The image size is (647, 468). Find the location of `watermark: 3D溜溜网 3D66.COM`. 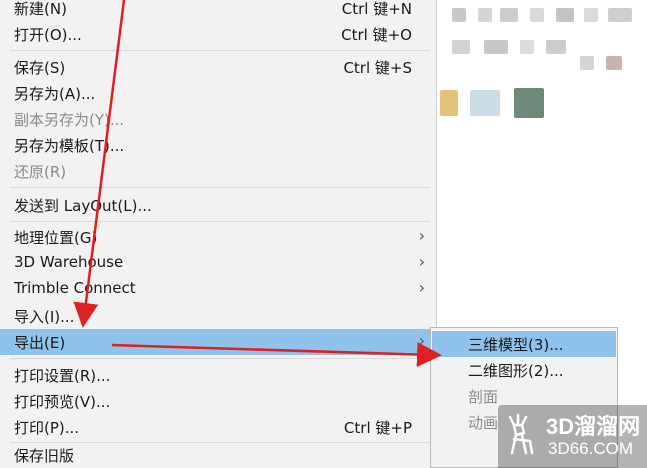

watermark: 3D溜溜网 3D66.COM is located at coordinates (572, 436).